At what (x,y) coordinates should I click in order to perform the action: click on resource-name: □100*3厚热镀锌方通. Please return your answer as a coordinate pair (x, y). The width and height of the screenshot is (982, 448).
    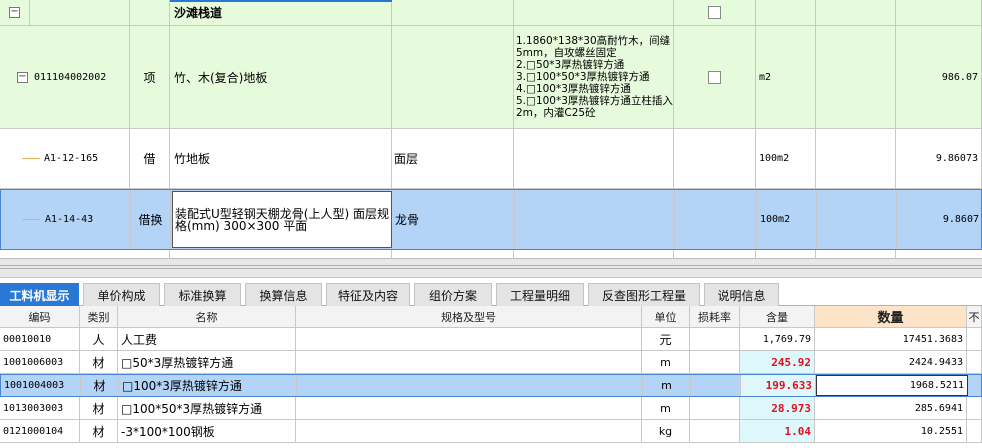
    Looking at the image, I should click on (208, 385).